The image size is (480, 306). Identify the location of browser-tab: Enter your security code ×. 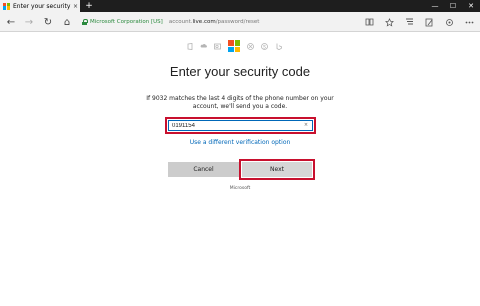
(40, 6).